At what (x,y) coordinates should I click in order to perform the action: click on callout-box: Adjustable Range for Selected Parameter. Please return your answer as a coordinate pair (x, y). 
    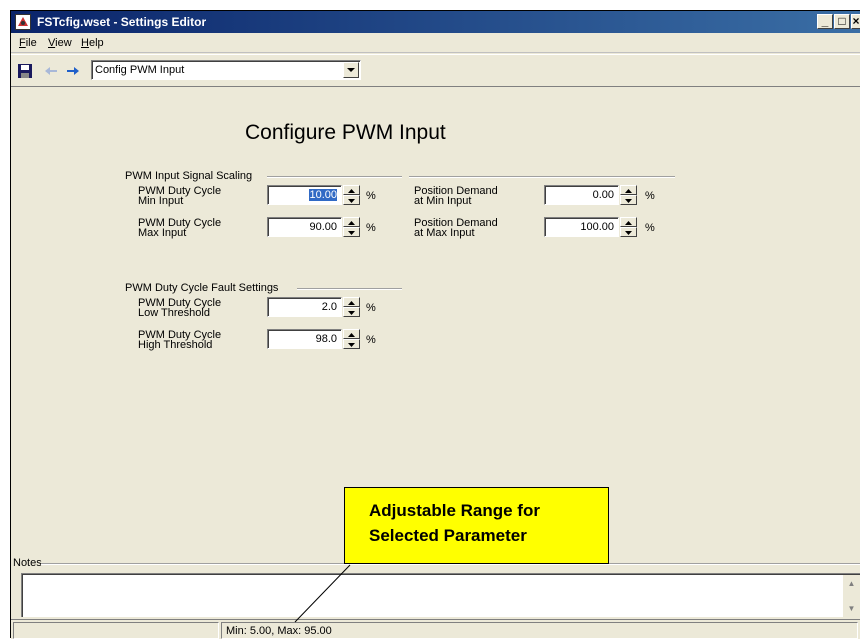
    Looking at the image, I should click on (476, 525).